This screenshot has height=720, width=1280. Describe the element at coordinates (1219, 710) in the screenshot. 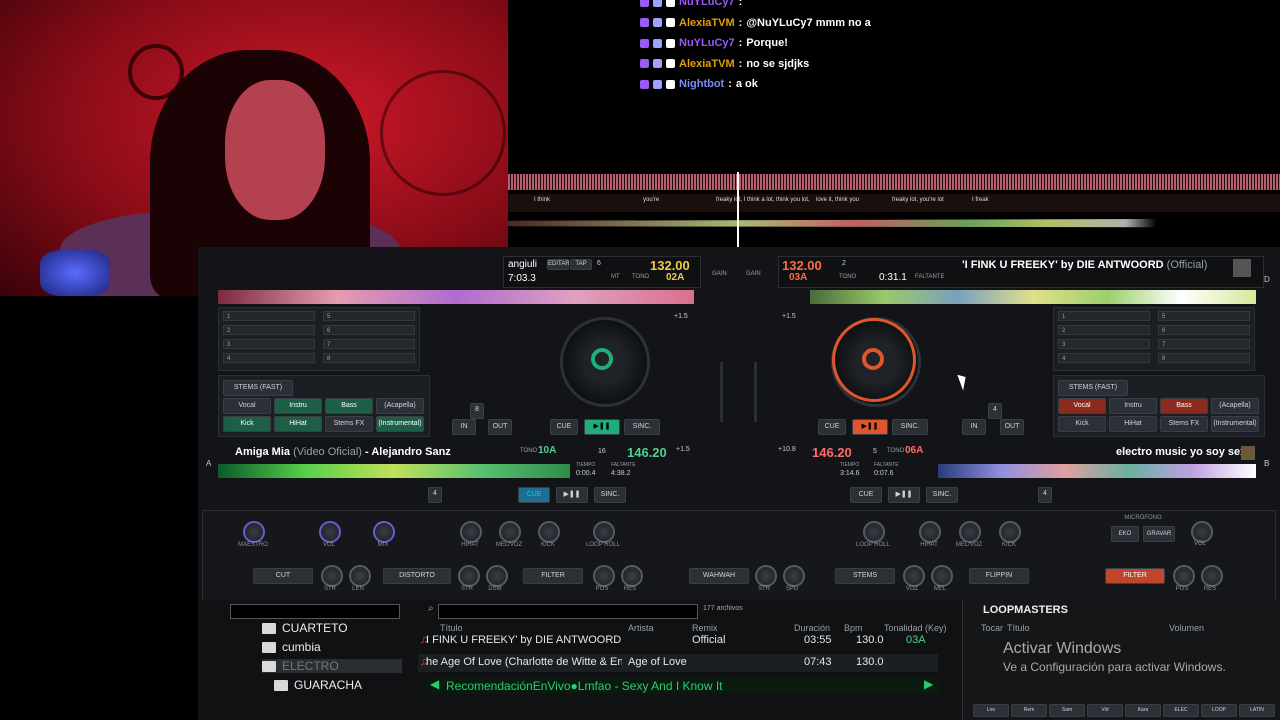

I see `browser-tab: LOOP` at that location.